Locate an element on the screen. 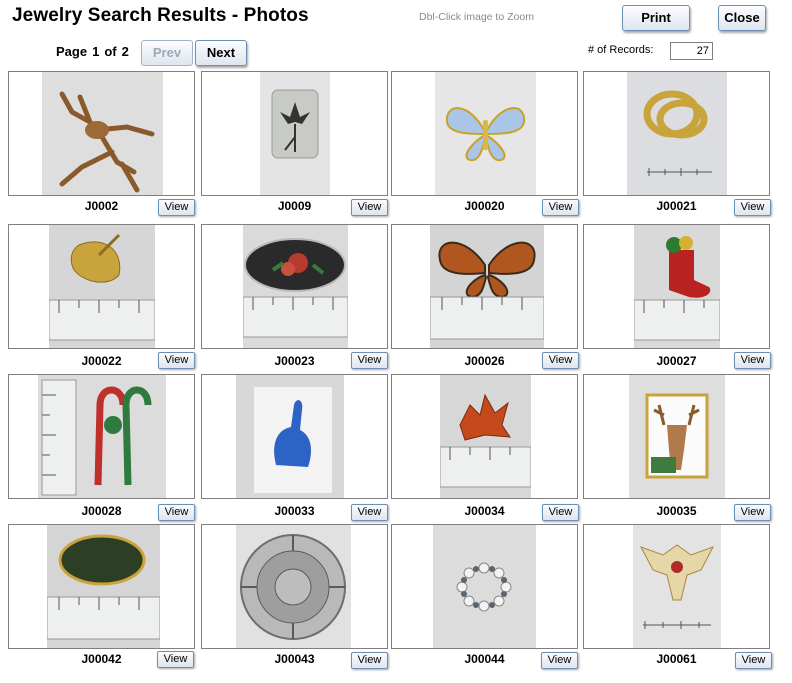 This screenshot has height=683, width=792. christmas-stocking-pin-photo is located at coordinates (677, 286).